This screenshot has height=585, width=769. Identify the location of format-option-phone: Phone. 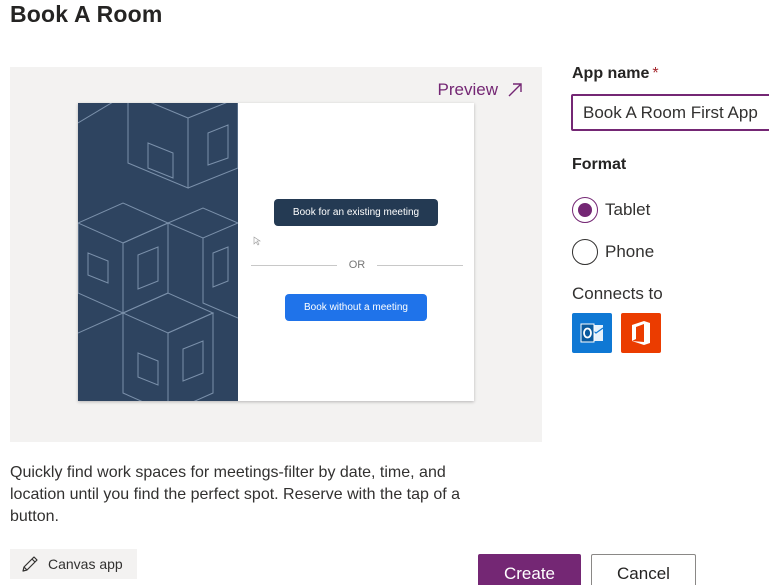
(613, 252).